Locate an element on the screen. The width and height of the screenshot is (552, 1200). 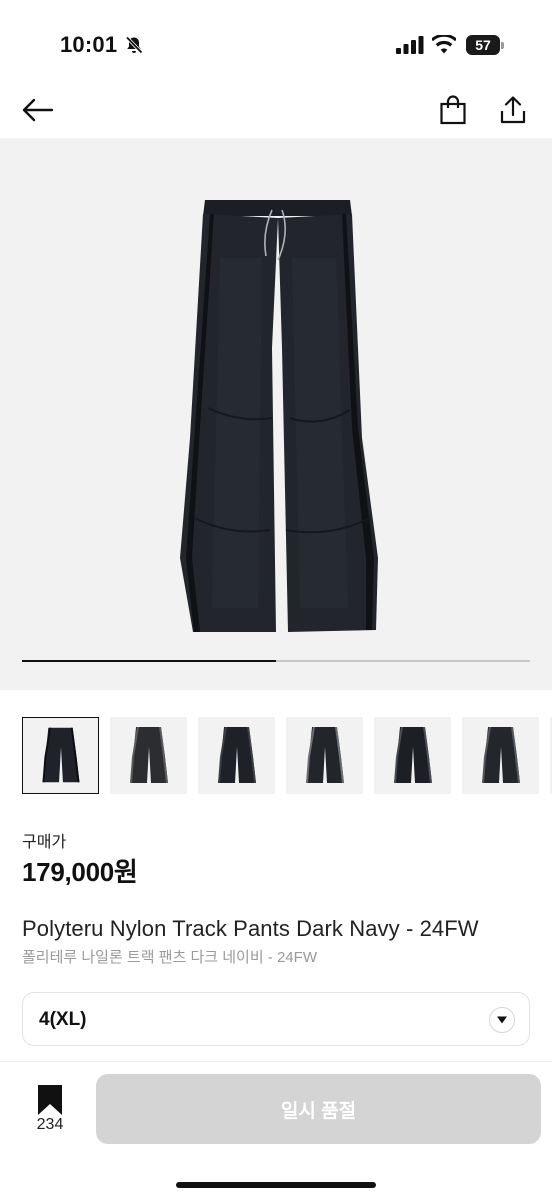
battery-percent: 57 is located at coordinates (483, 45).